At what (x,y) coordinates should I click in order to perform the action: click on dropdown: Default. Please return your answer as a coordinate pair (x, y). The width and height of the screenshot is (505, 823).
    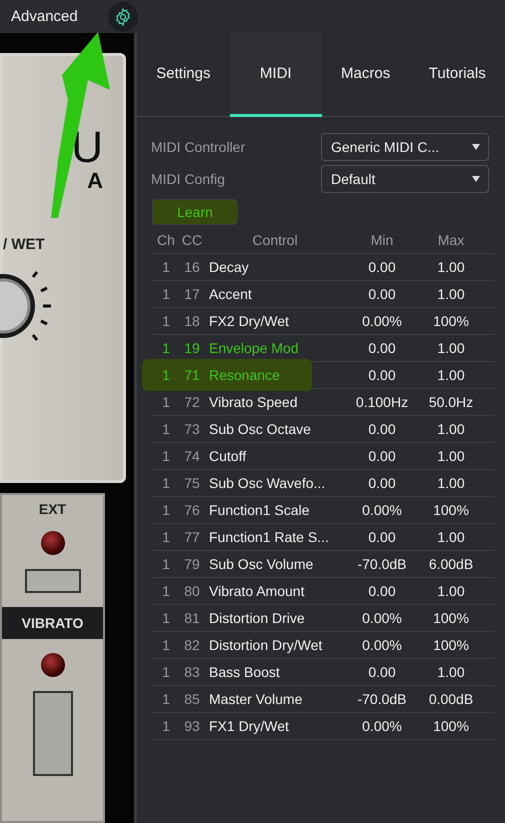
    Looking at the image, I should click on (405, 179).